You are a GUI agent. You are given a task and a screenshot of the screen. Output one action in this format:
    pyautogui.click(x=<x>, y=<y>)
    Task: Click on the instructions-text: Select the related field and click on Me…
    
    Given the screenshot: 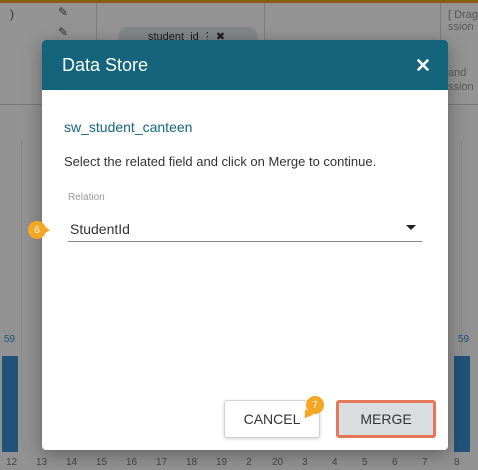 What is the action you would take?
    pyautogui.click(x=220, y=161)
    